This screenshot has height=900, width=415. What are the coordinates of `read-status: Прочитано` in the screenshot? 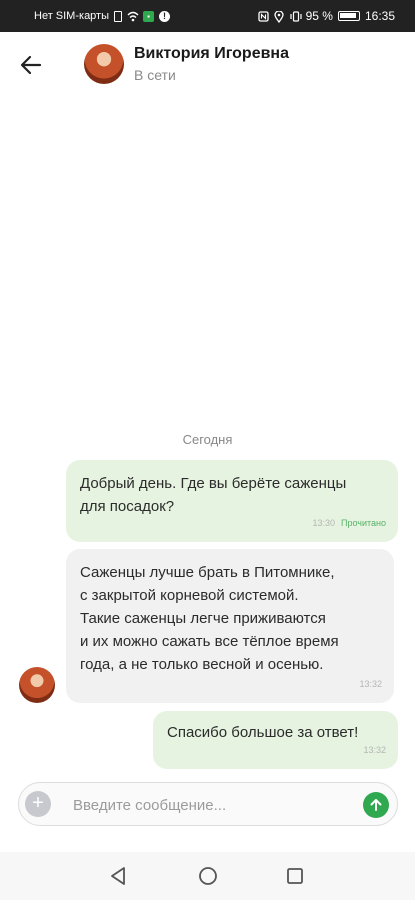 It's located at (363, 523).